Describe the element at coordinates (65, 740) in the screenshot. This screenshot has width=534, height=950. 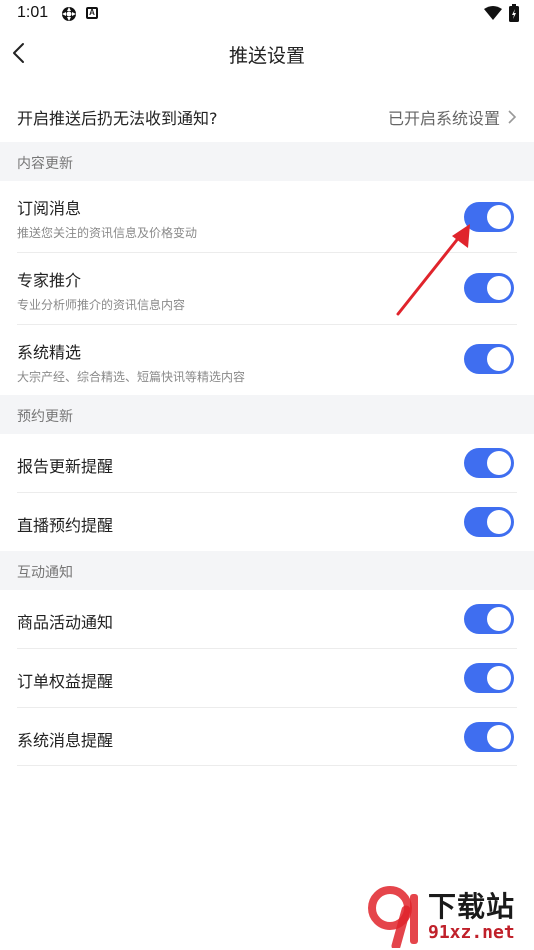
I see `setting-label: 系统消息提醒` at that location.